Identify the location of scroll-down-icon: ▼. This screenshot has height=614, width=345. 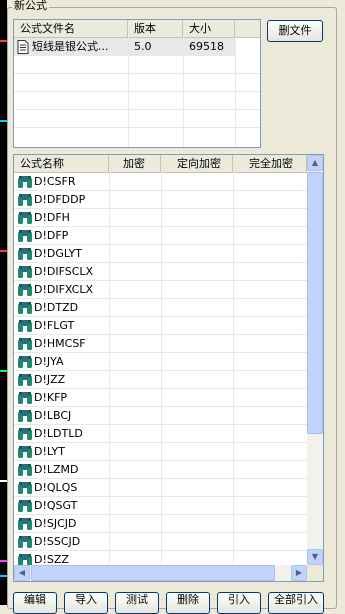
(315, 557).